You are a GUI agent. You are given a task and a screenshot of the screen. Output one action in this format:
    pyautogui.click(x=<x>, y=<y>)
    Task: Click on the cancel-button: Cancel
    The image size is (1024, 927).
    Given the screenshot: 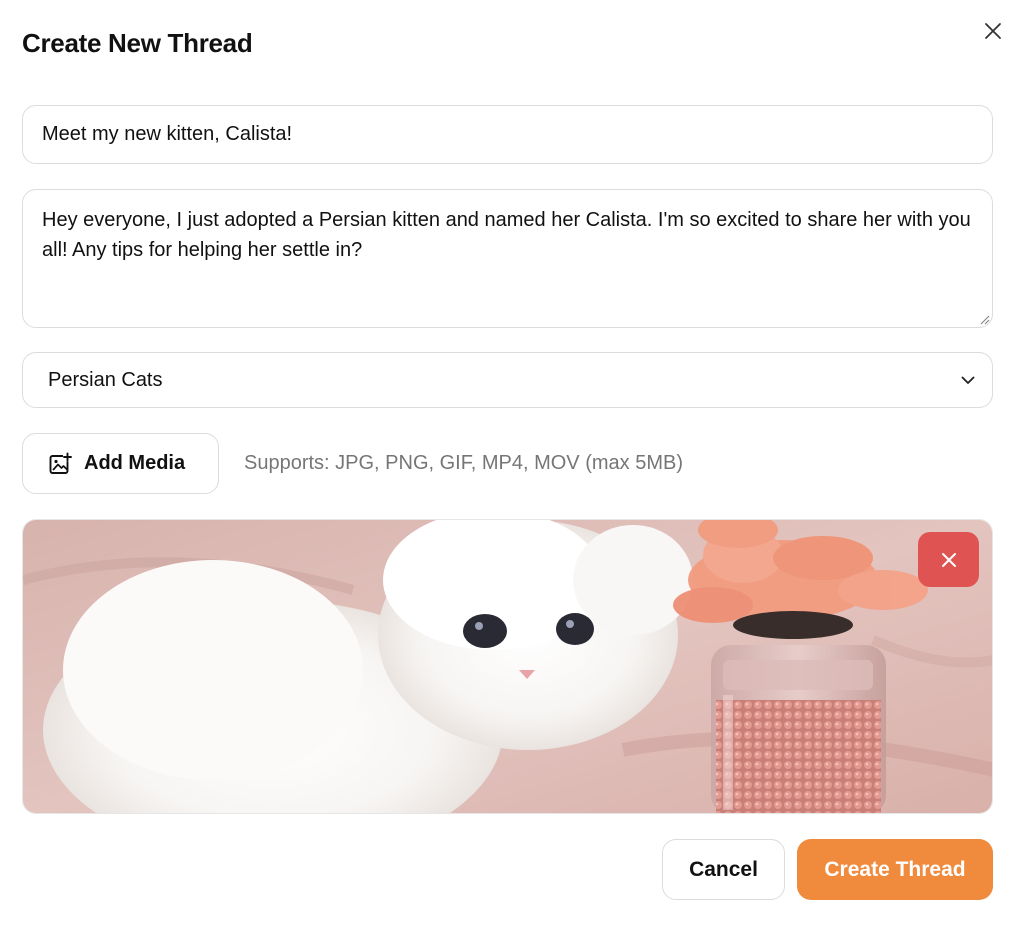 What is the action you would take?
    pyautogui.click(x=723, y=869)
    